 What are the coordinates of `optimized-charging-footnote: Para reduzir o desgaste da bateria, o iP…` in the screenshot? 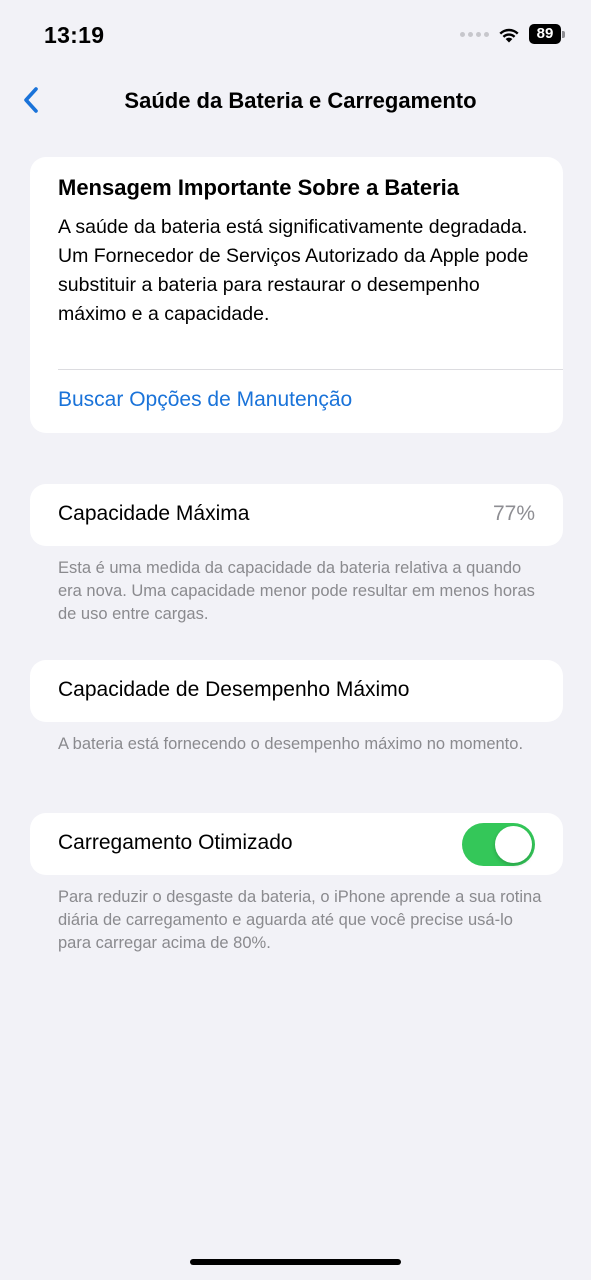 It's located at (300, 920).